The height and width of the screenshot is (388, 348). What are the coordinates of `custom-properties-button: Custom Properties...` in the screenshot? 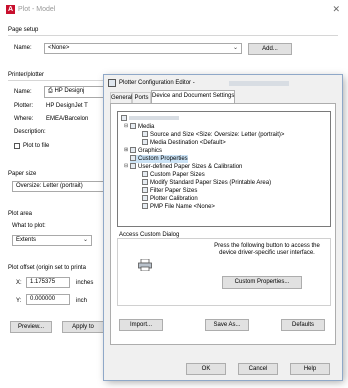 It's located at (262, 282).